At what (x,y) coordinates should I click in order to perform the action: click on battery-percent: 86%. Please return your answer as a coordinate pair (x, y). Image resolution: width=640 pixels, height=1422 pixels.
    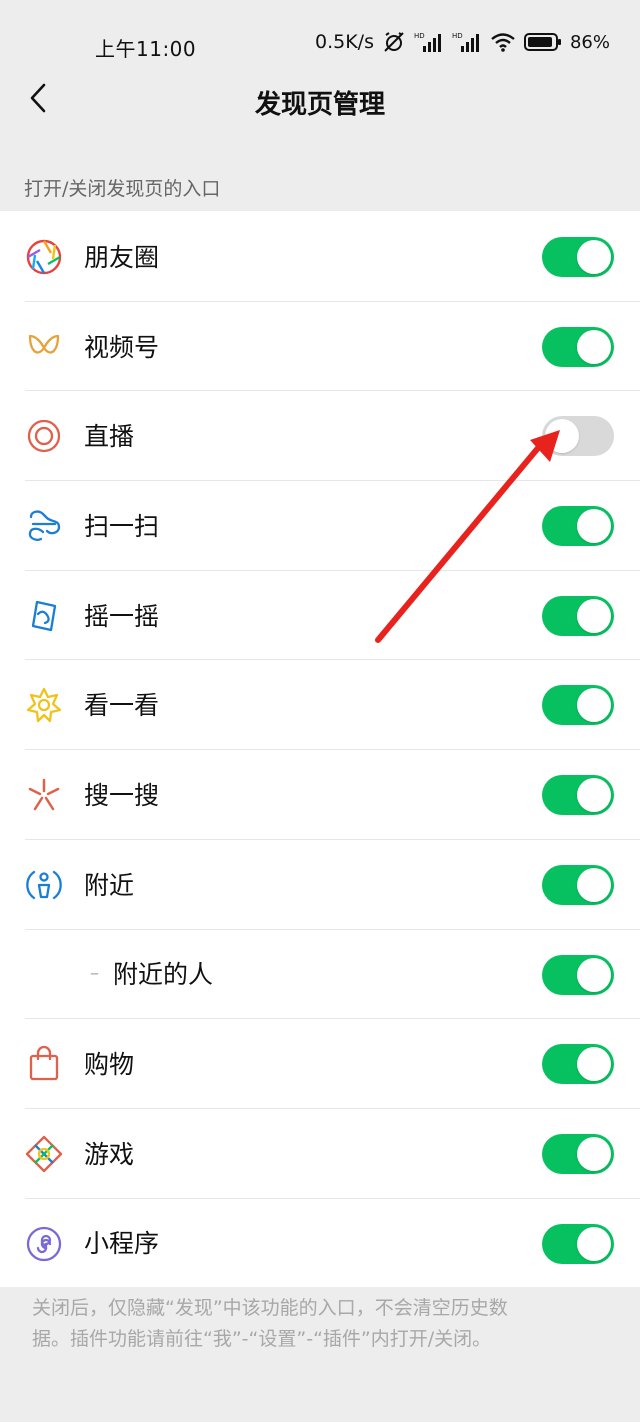
    Looking at the image, I should click on (589, 42).